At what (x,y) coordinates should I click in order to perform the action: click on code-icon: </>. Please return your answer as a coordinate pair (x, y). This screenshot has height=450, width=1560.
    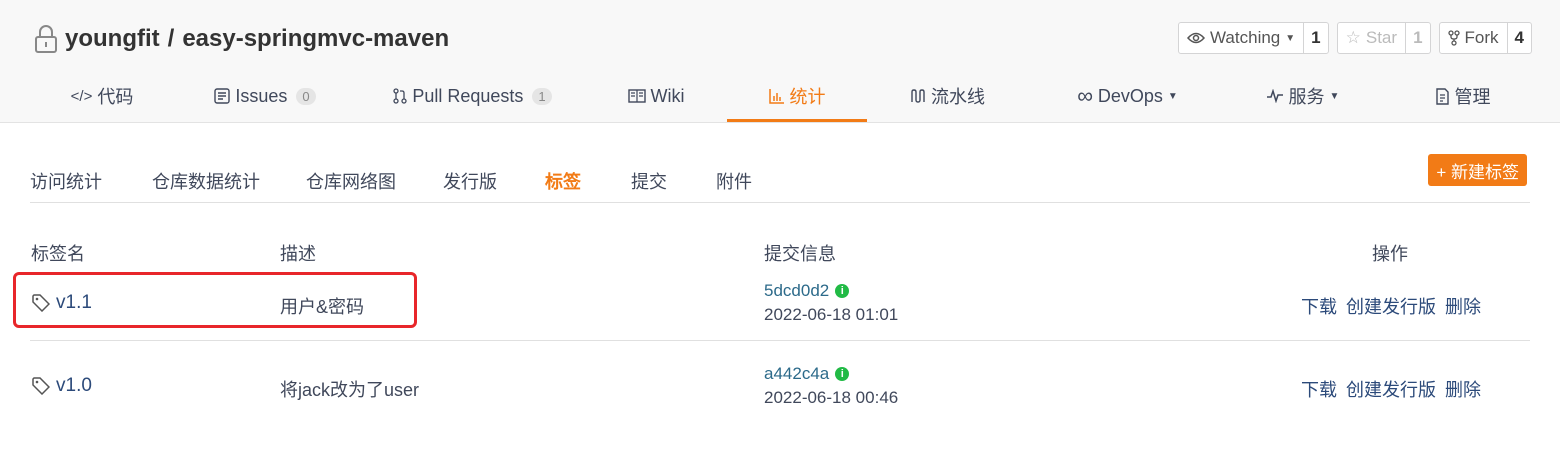
    Looking at the image, I should click on (81, 96).